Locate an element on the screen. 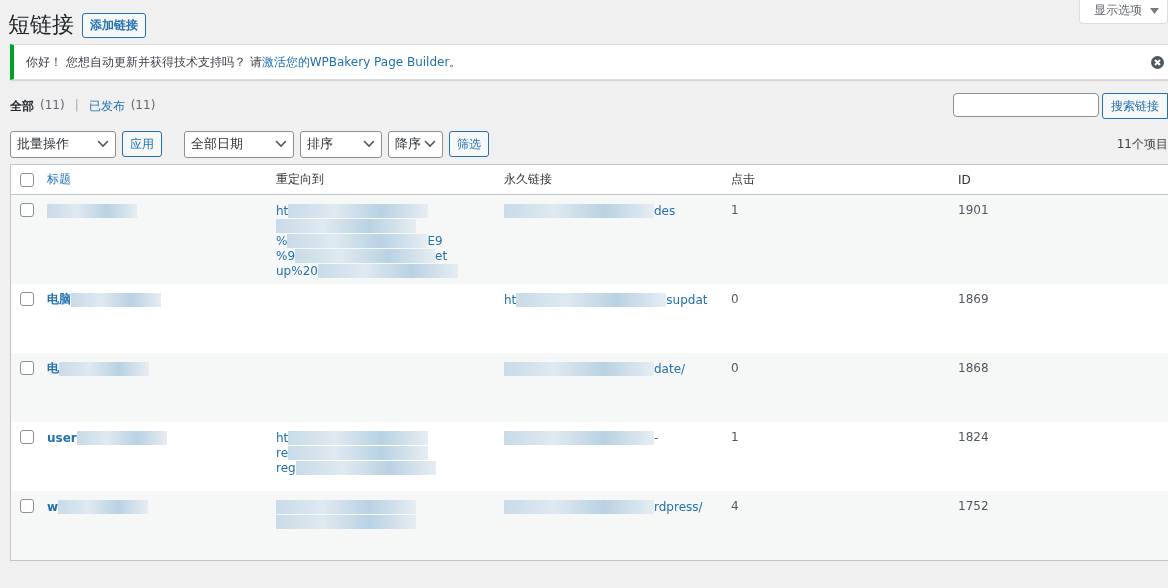 This screenshot has height=588, width=1168. order-by-select: 排序 is located at coordinates (341, 144).